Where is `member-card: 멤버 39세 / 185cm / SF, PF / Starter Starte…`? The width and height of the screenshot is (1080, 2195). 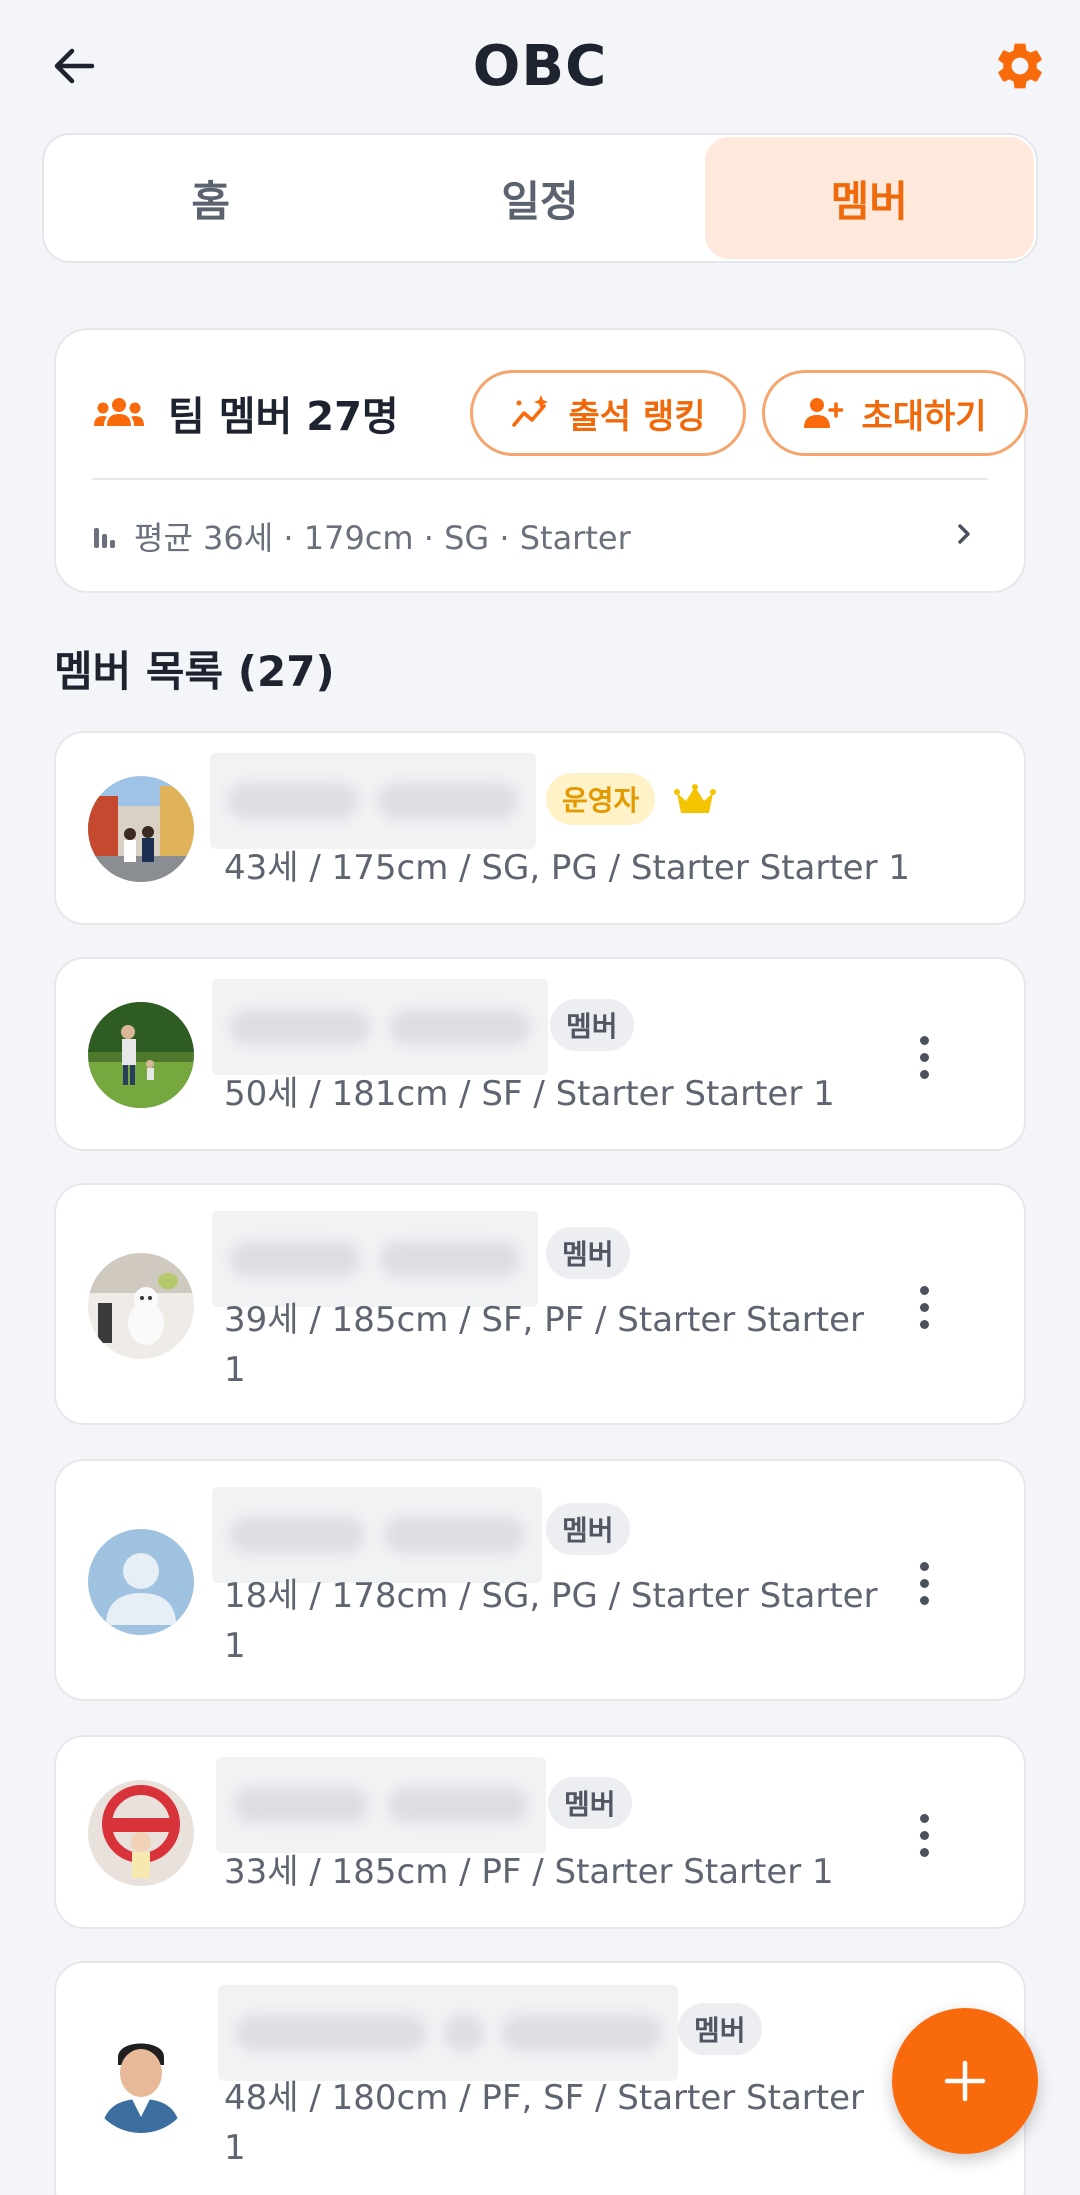
member-card: 멤버 39세 / 185cm / SF, PF / Starter Starte… is located at coordinates (540, 1304).